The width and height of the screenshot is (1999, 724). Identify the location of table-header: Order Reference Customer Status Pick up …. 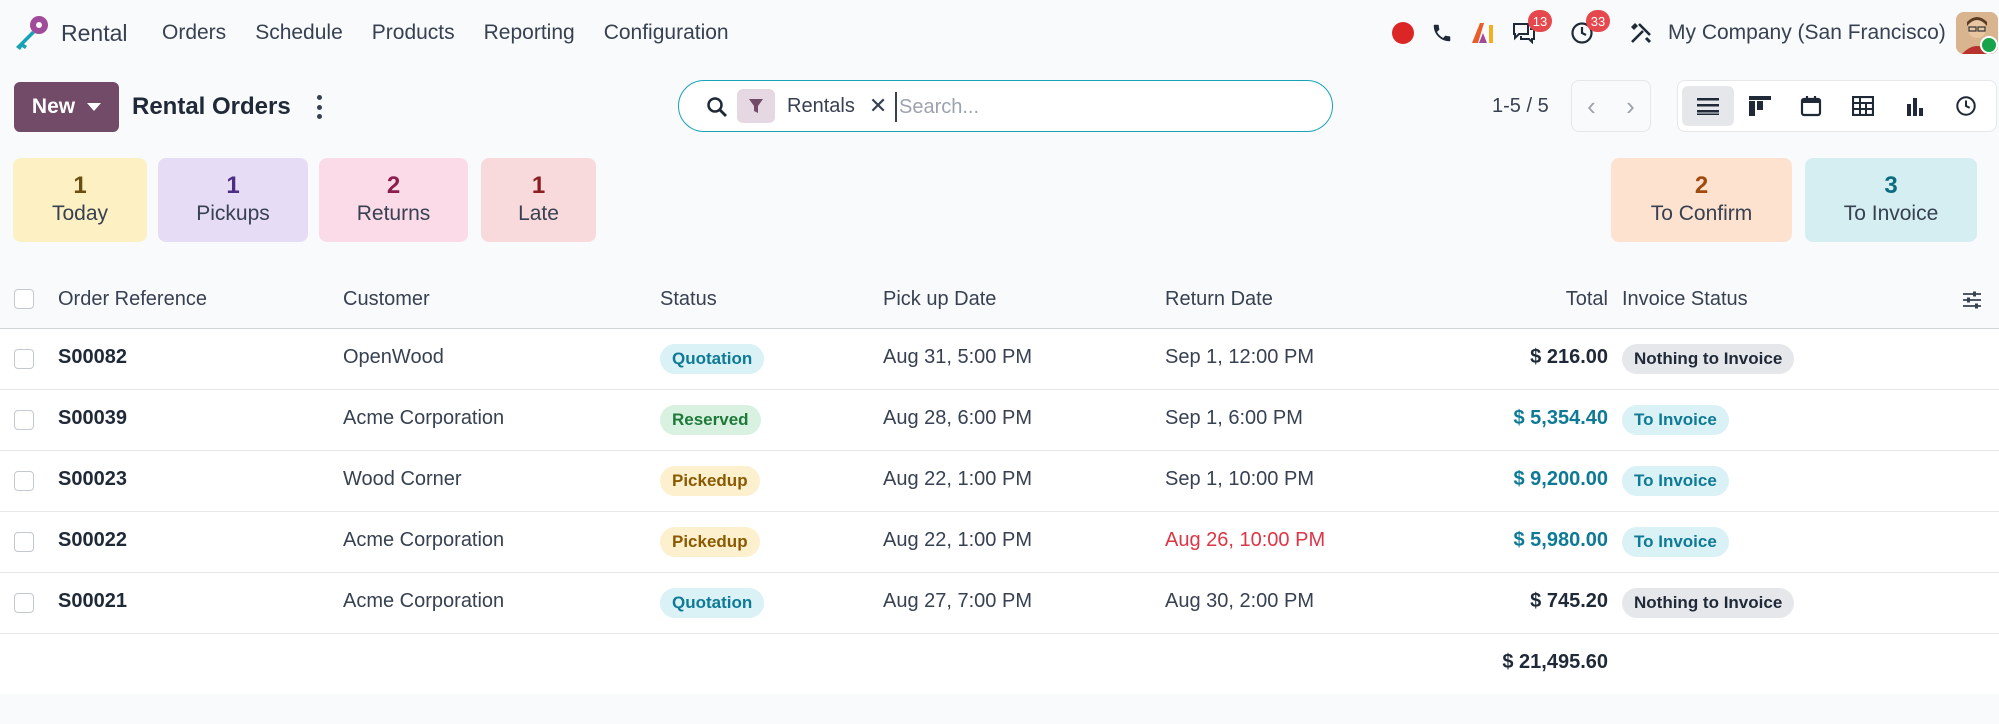
(999, 299).